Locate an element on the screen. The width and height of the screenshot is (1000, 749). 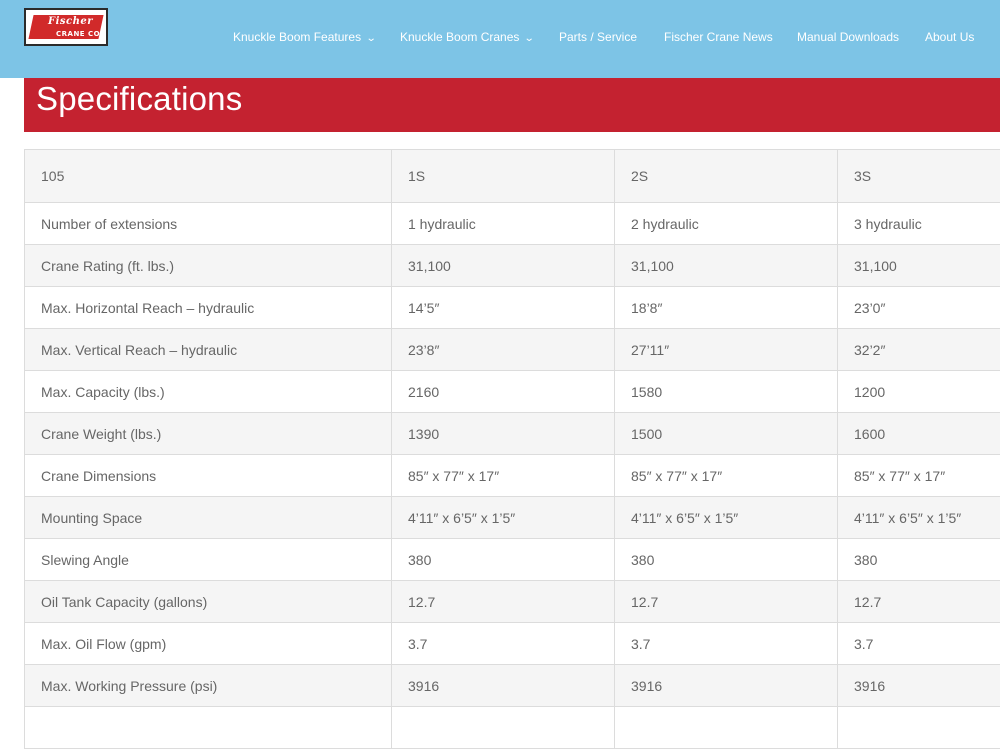
row-label: Max. Horizontal Reach – hydraulic is located at coordinates (208, 308).